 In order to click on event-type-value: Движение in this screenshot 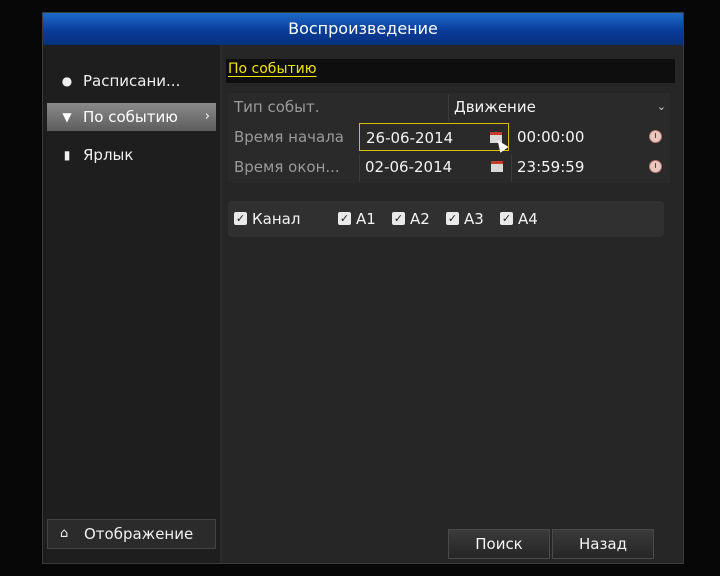, I will do `click(495, 107)`.